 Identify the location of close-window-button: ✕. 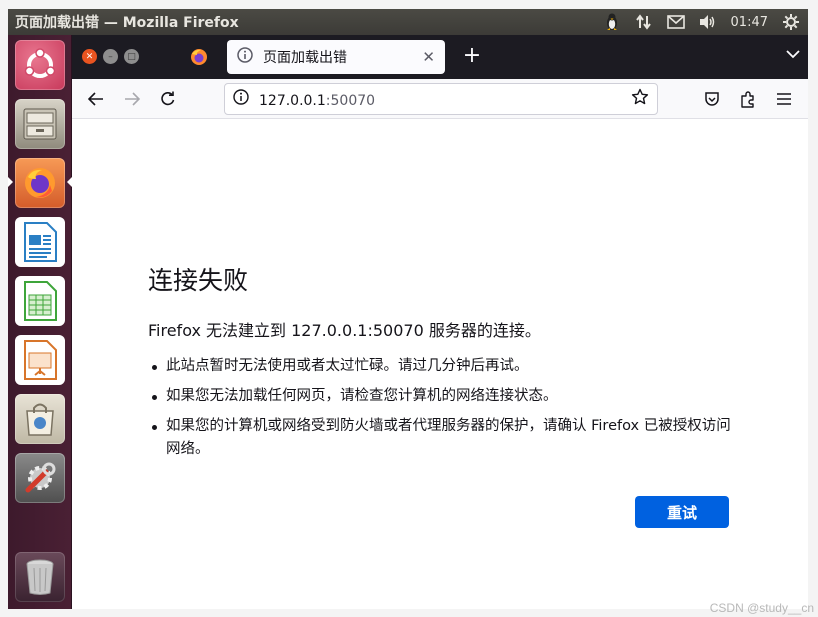
(89, 56).